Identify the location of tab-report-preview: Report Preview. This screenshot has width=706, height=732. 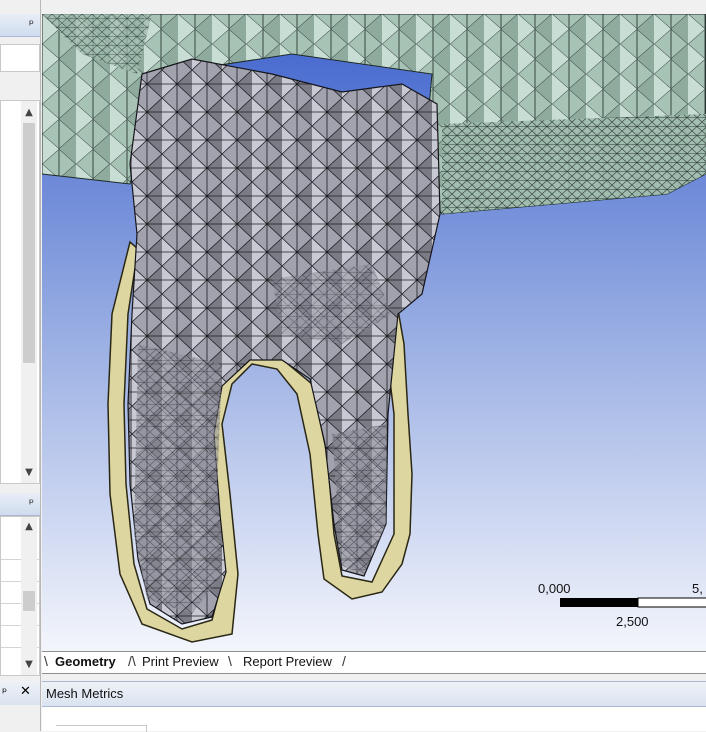
(287, 661).